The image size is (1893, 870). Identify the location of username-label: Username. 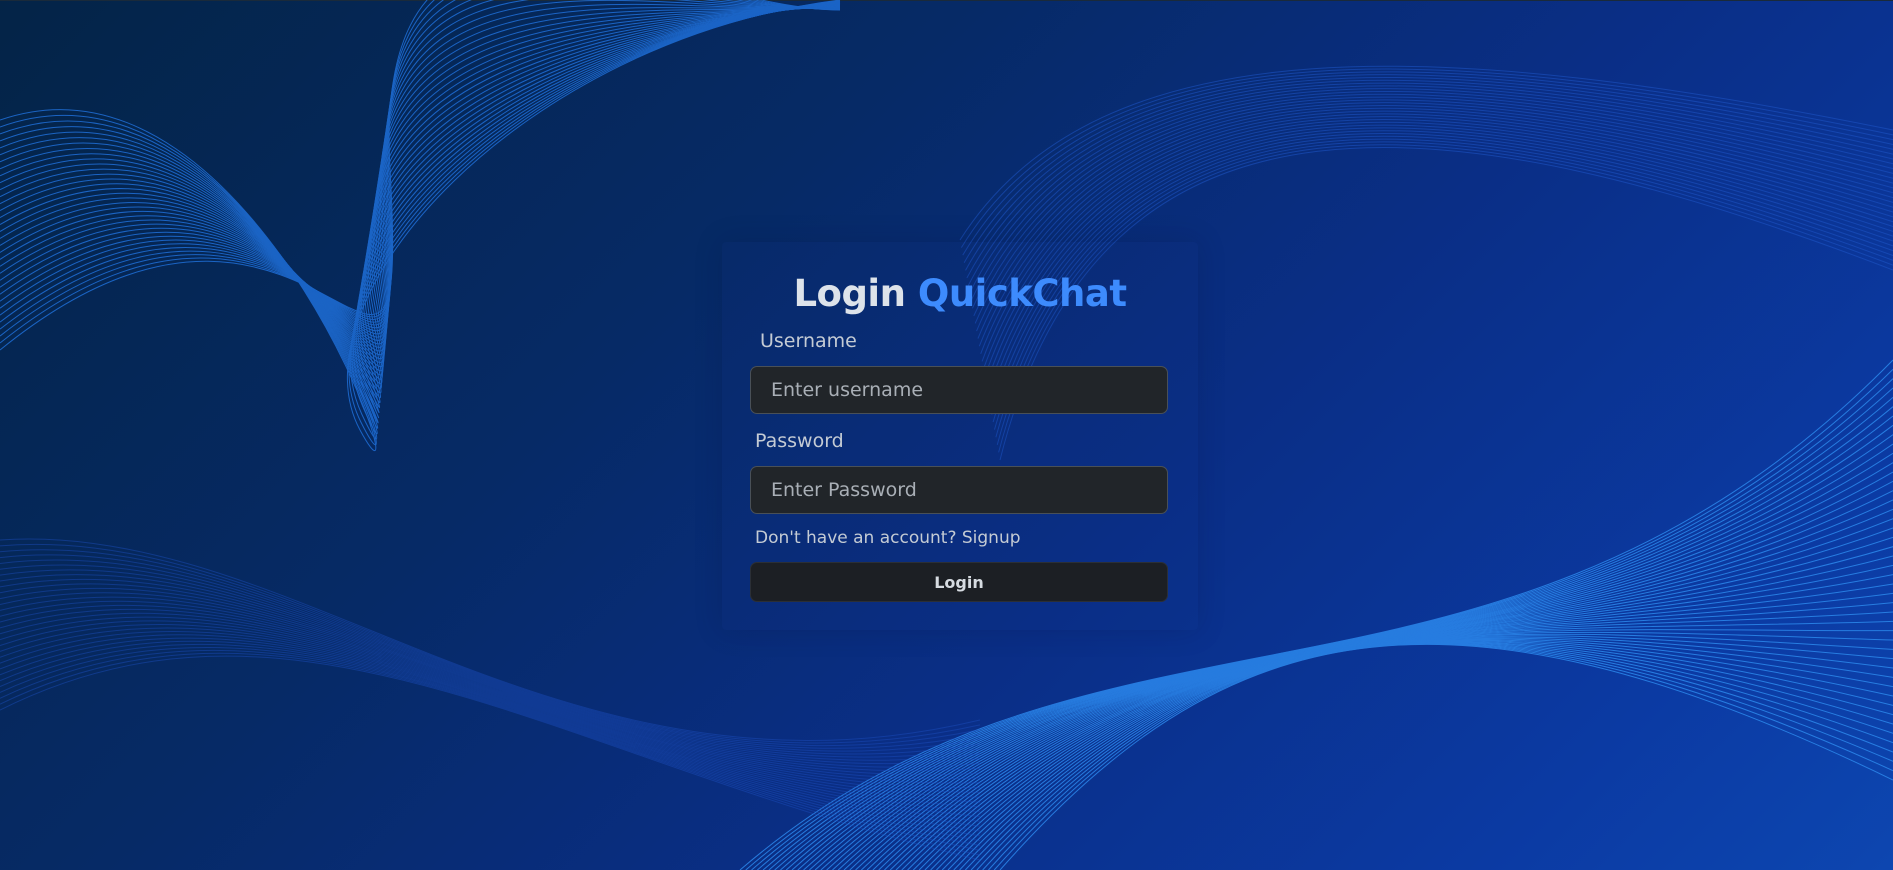
(808, 341).